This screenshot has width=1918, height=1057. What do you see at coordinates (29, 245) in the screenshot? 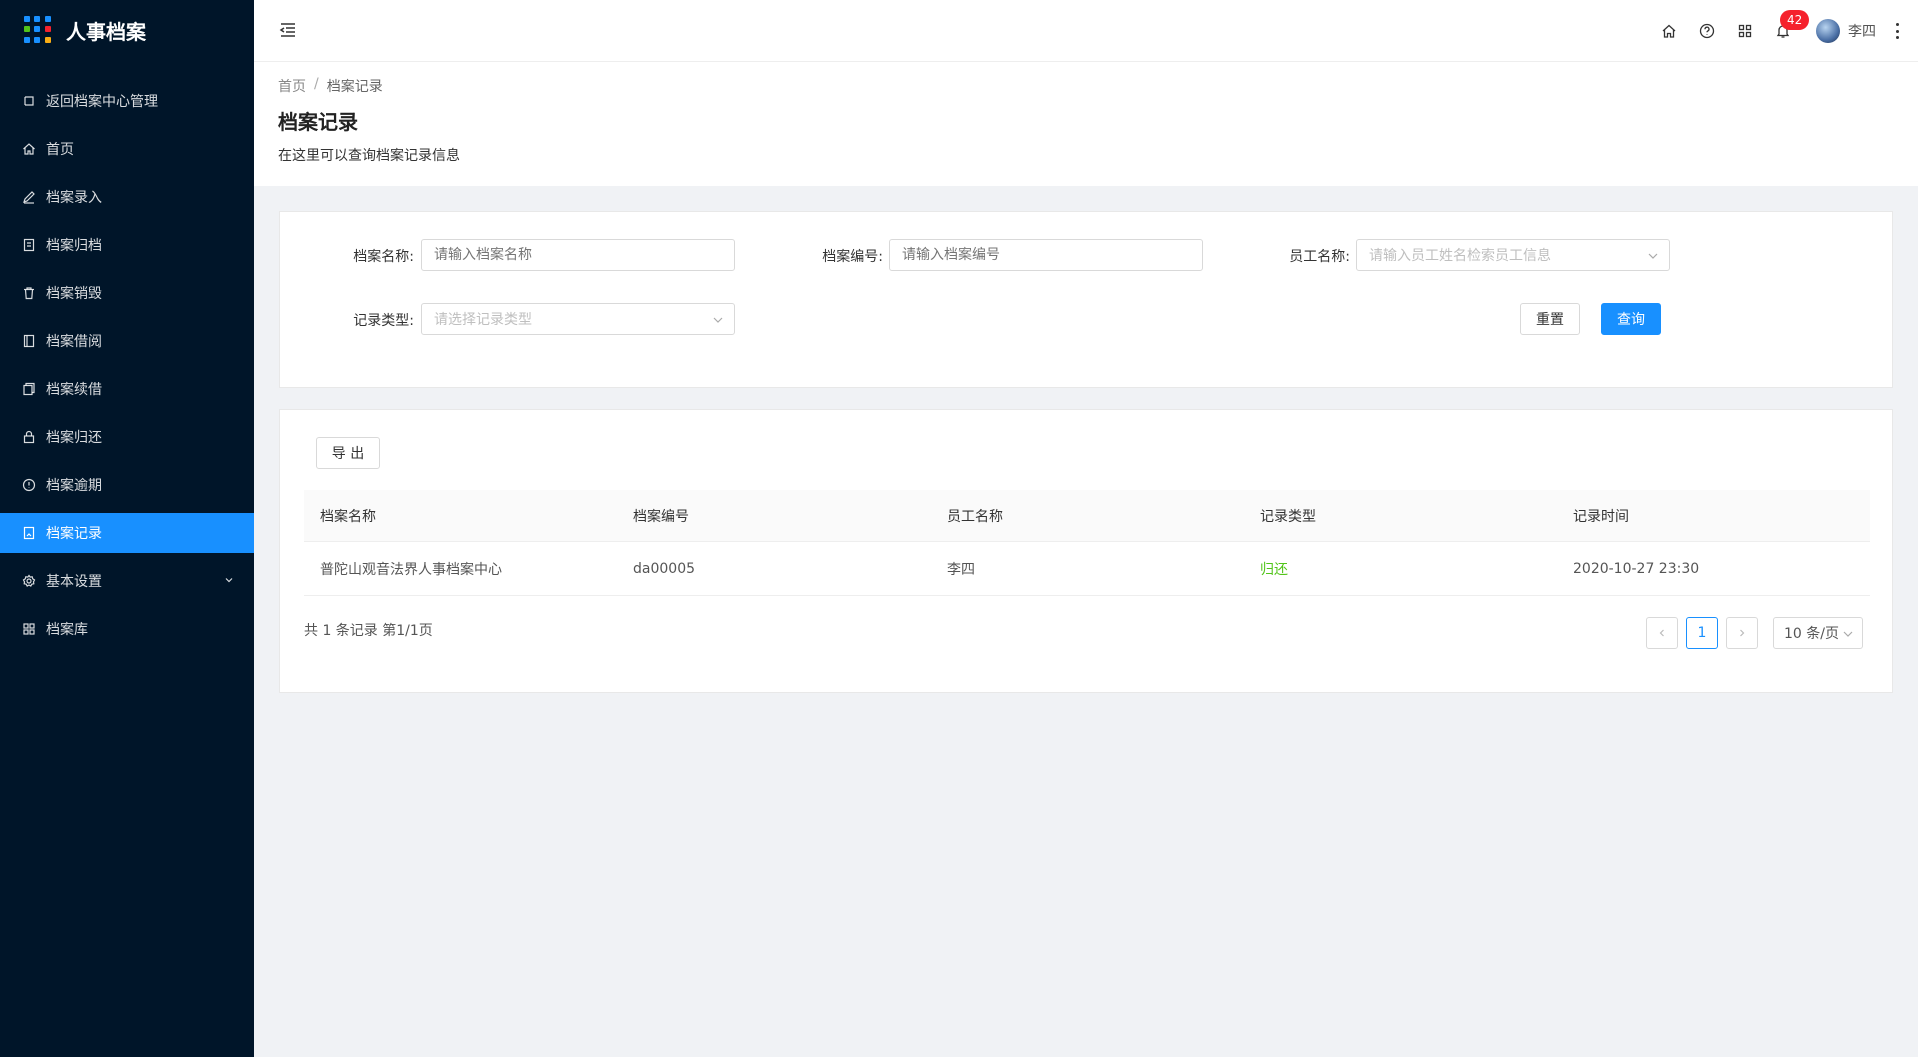
I see `archive-icon` at bounding box center [29, 245].